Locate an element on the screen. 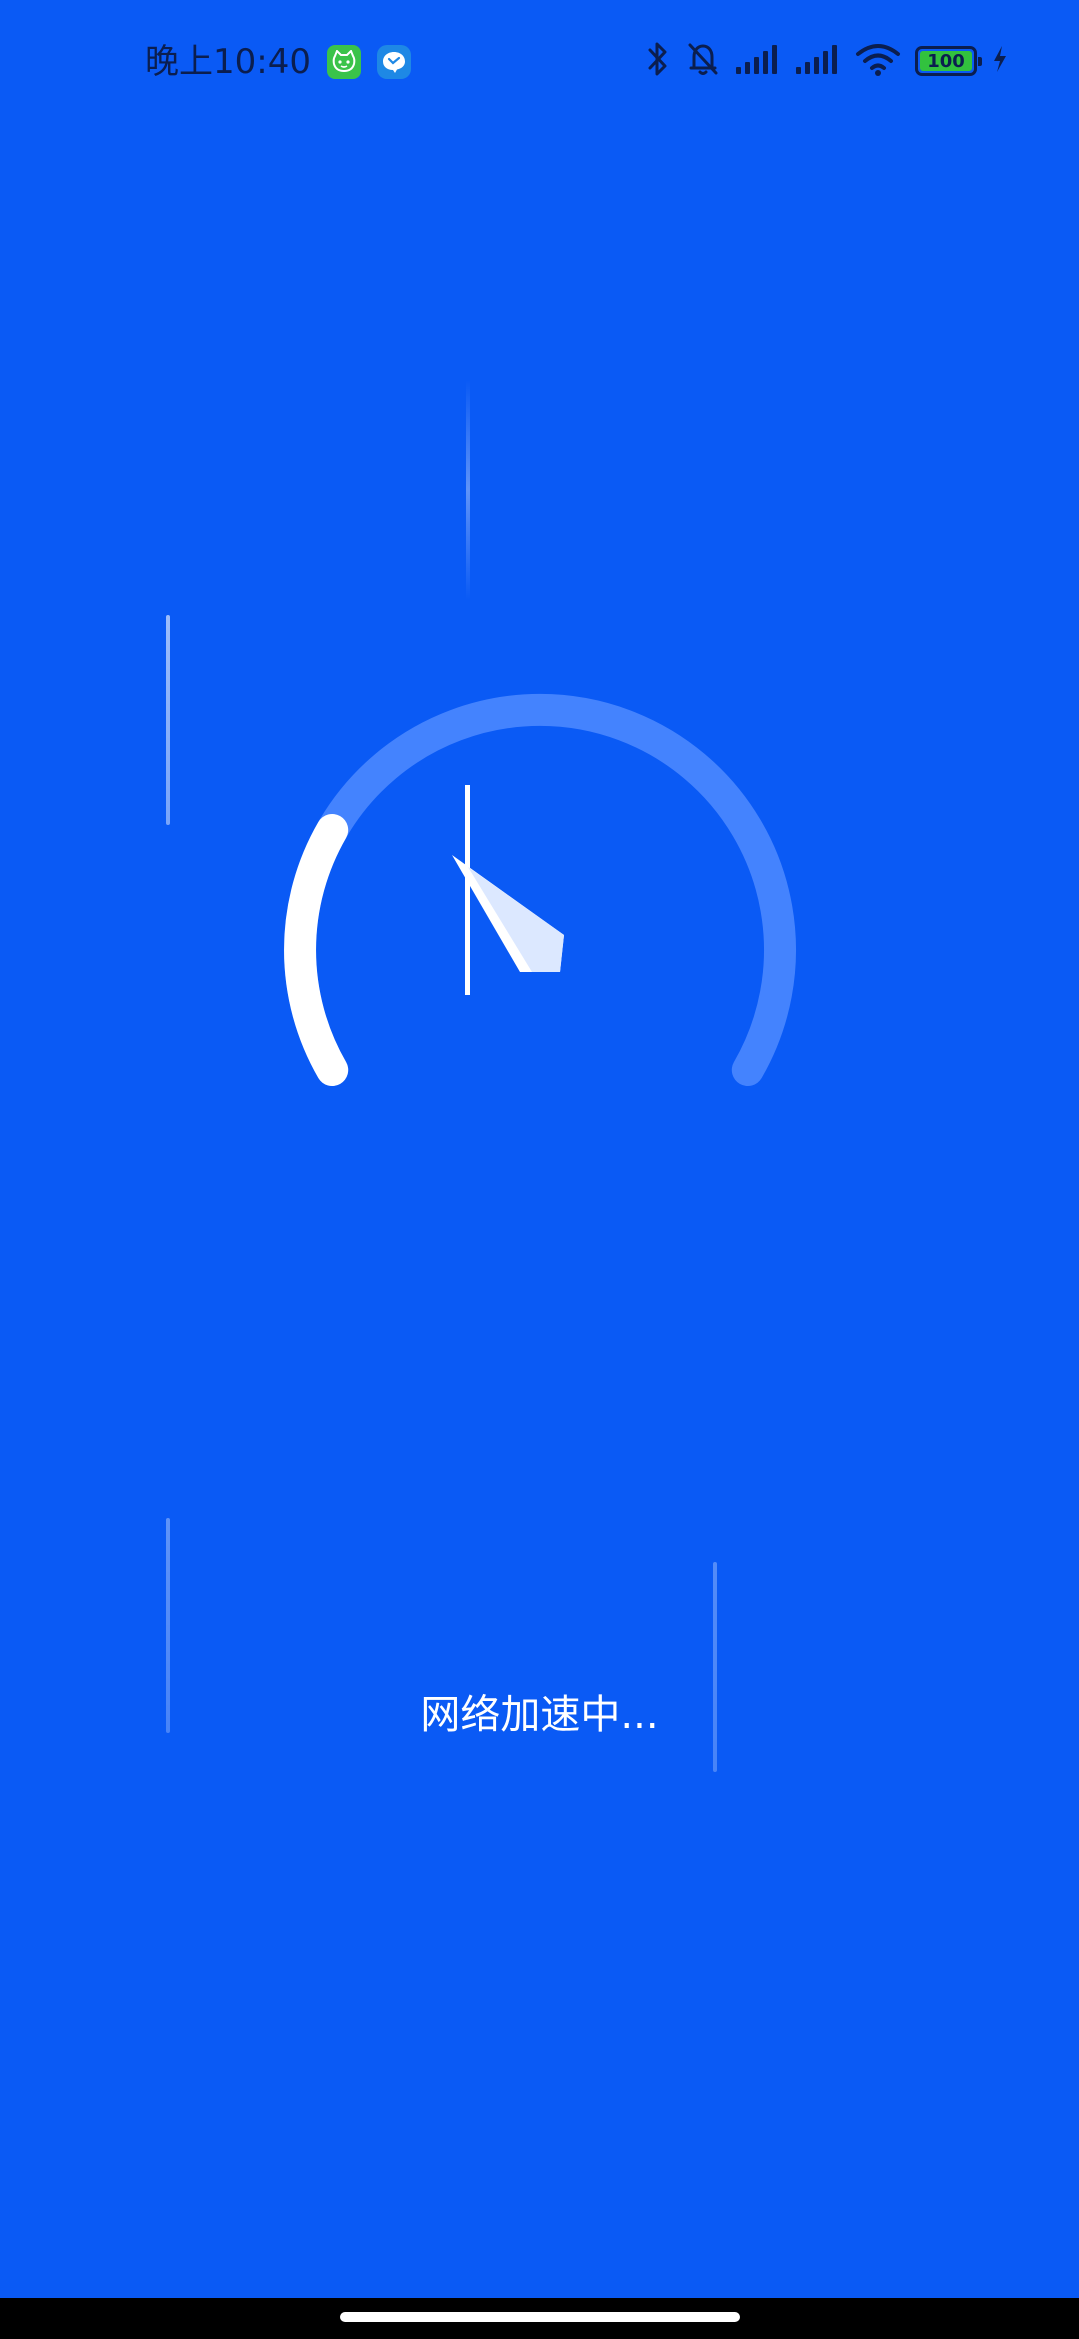 The image size is (1079, 2339). gauge-progress-arc is located at coordinates (316, 950).